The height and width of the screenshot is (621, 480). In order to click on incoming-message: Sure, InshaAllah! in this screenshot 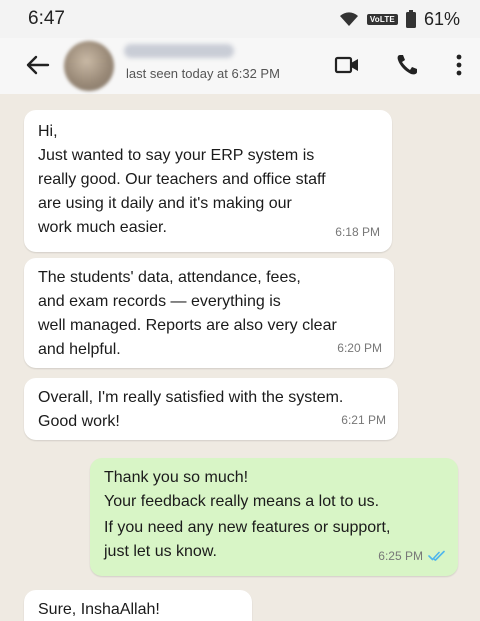, I will do `click(138, 605)`.